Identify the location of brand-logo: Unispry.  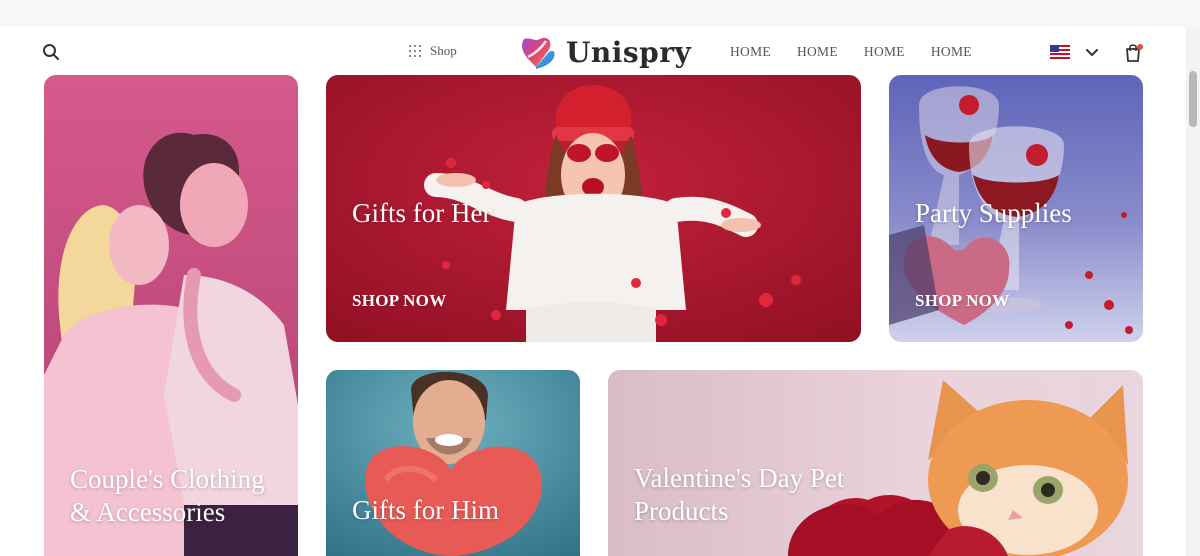
(604, 52).